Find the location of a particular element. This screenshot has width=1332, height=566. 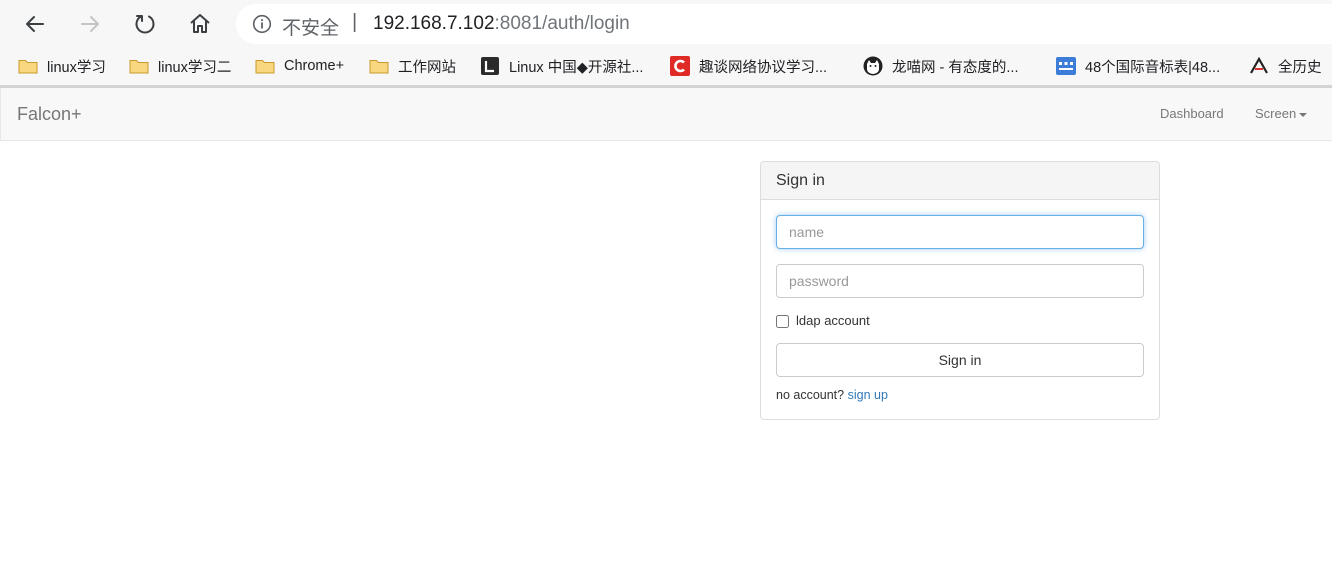

nav-screen-dropdown: Screen is located at coordinates (1281, 113).